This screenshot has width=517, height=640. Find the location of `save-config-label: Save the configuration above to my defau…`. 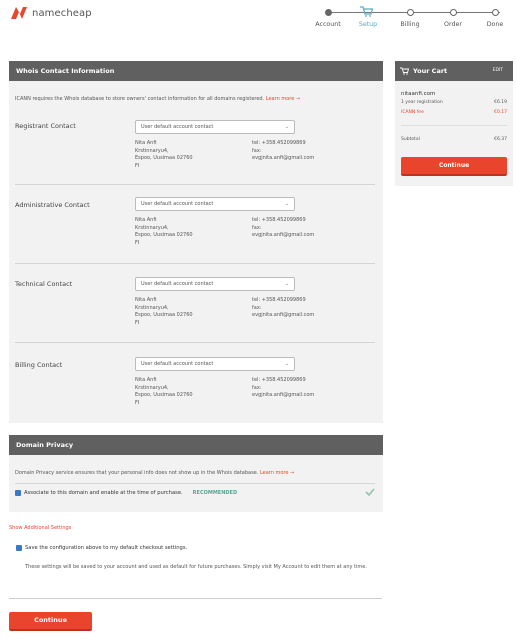

save-config-label: Save the configuration above to my defau… is located at coordinates (106, 548).